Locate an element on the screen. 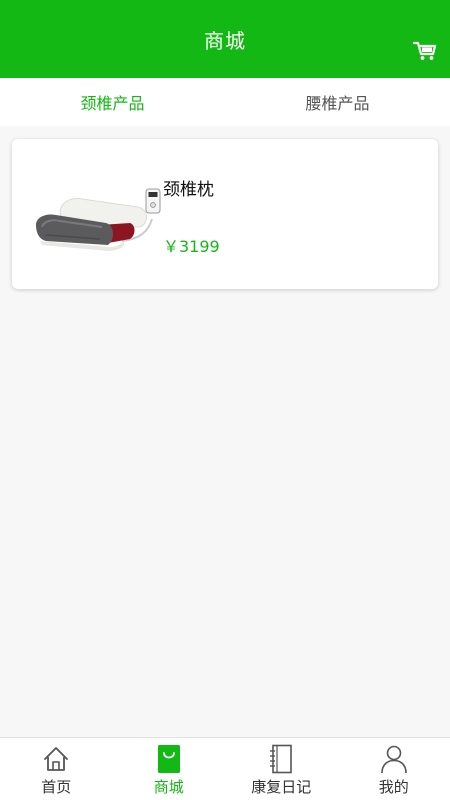 Image resolution: width=450 pixels, height=800 pixels. nav-item-rehab-diary: 康复日记 is located at coordinates (281, 769).